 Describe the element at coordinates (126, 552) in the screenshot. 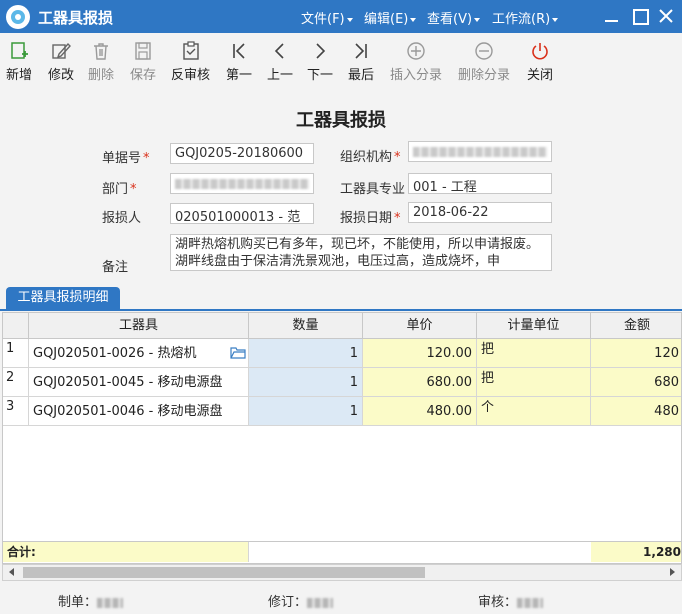

I see `total-label: 合计:` at that location.